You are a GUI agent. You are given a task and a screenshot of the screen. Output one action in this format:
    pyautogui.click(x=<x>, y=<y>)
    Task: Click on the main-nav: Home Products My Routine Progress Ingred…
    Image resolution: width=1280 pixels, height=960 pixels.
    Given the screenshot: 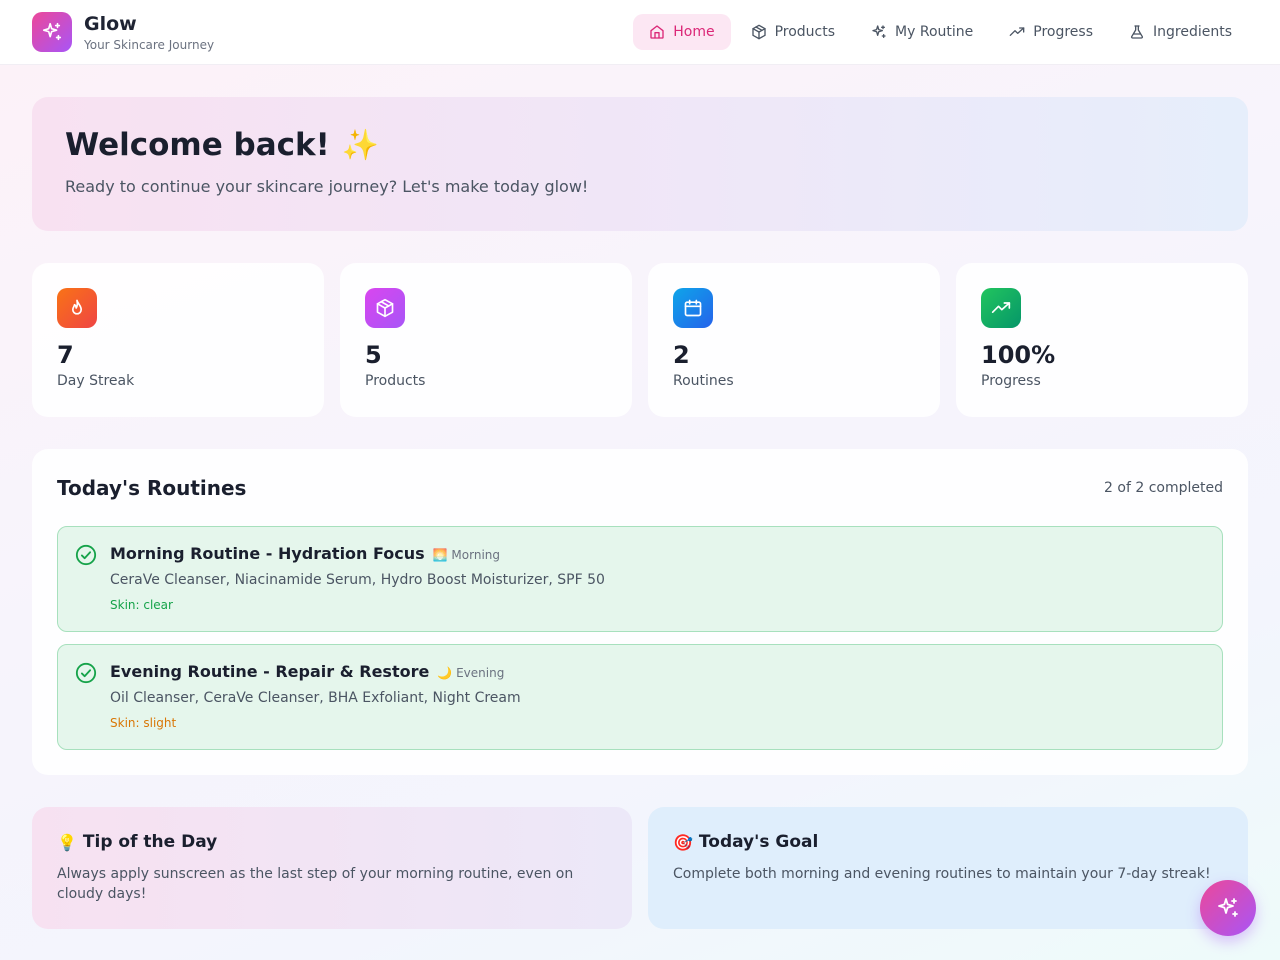 What is the action you would take?
    pyautogui.click(x=938, y=32)
    